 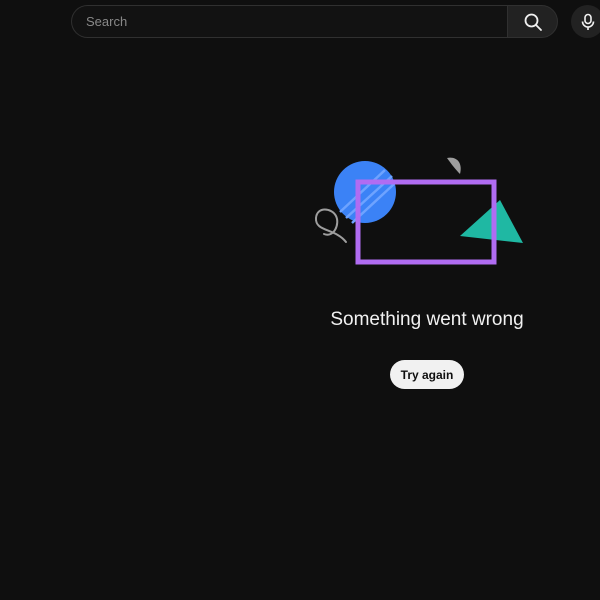 What do you see at coordinates (427, 319) in the screenshot?
I see `error-message: Something went wrong` at bounding box center [427, 319].